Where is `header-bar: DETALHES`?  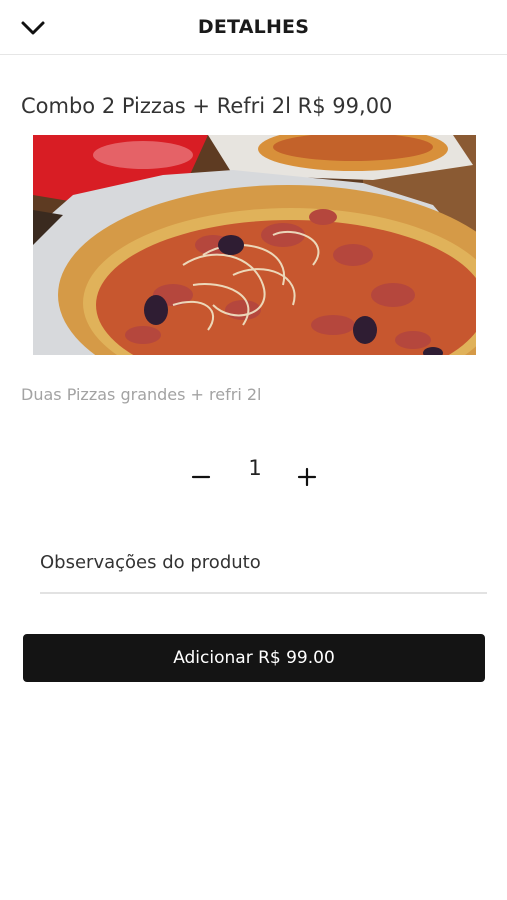 header-bar: DETALHES is located at coordinates (253, 27).